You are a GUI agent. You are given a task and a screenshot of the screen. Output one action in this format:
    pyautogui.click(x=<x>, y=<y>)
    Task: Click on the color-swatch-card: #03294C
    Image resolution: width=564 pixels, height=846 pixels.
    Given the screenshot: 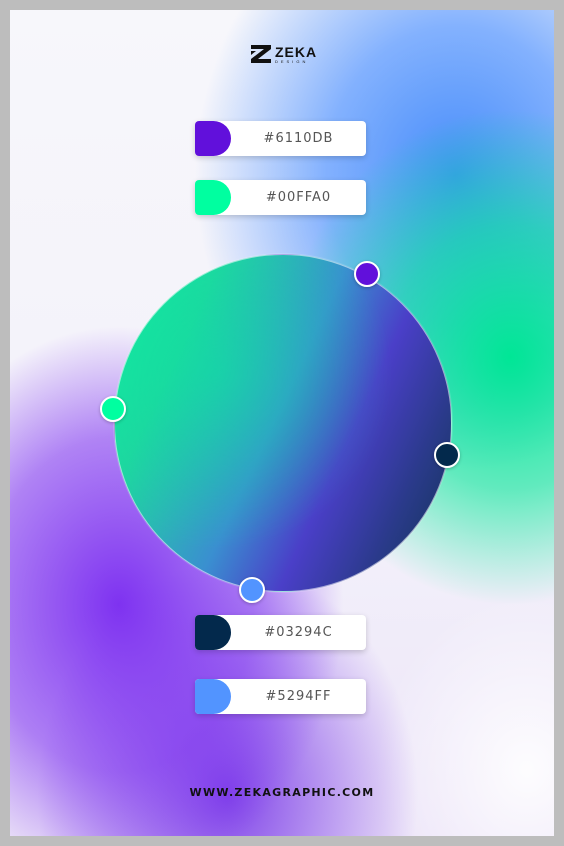 What is the action you would take?
    pyautogui.click(x=280, y=632)
    